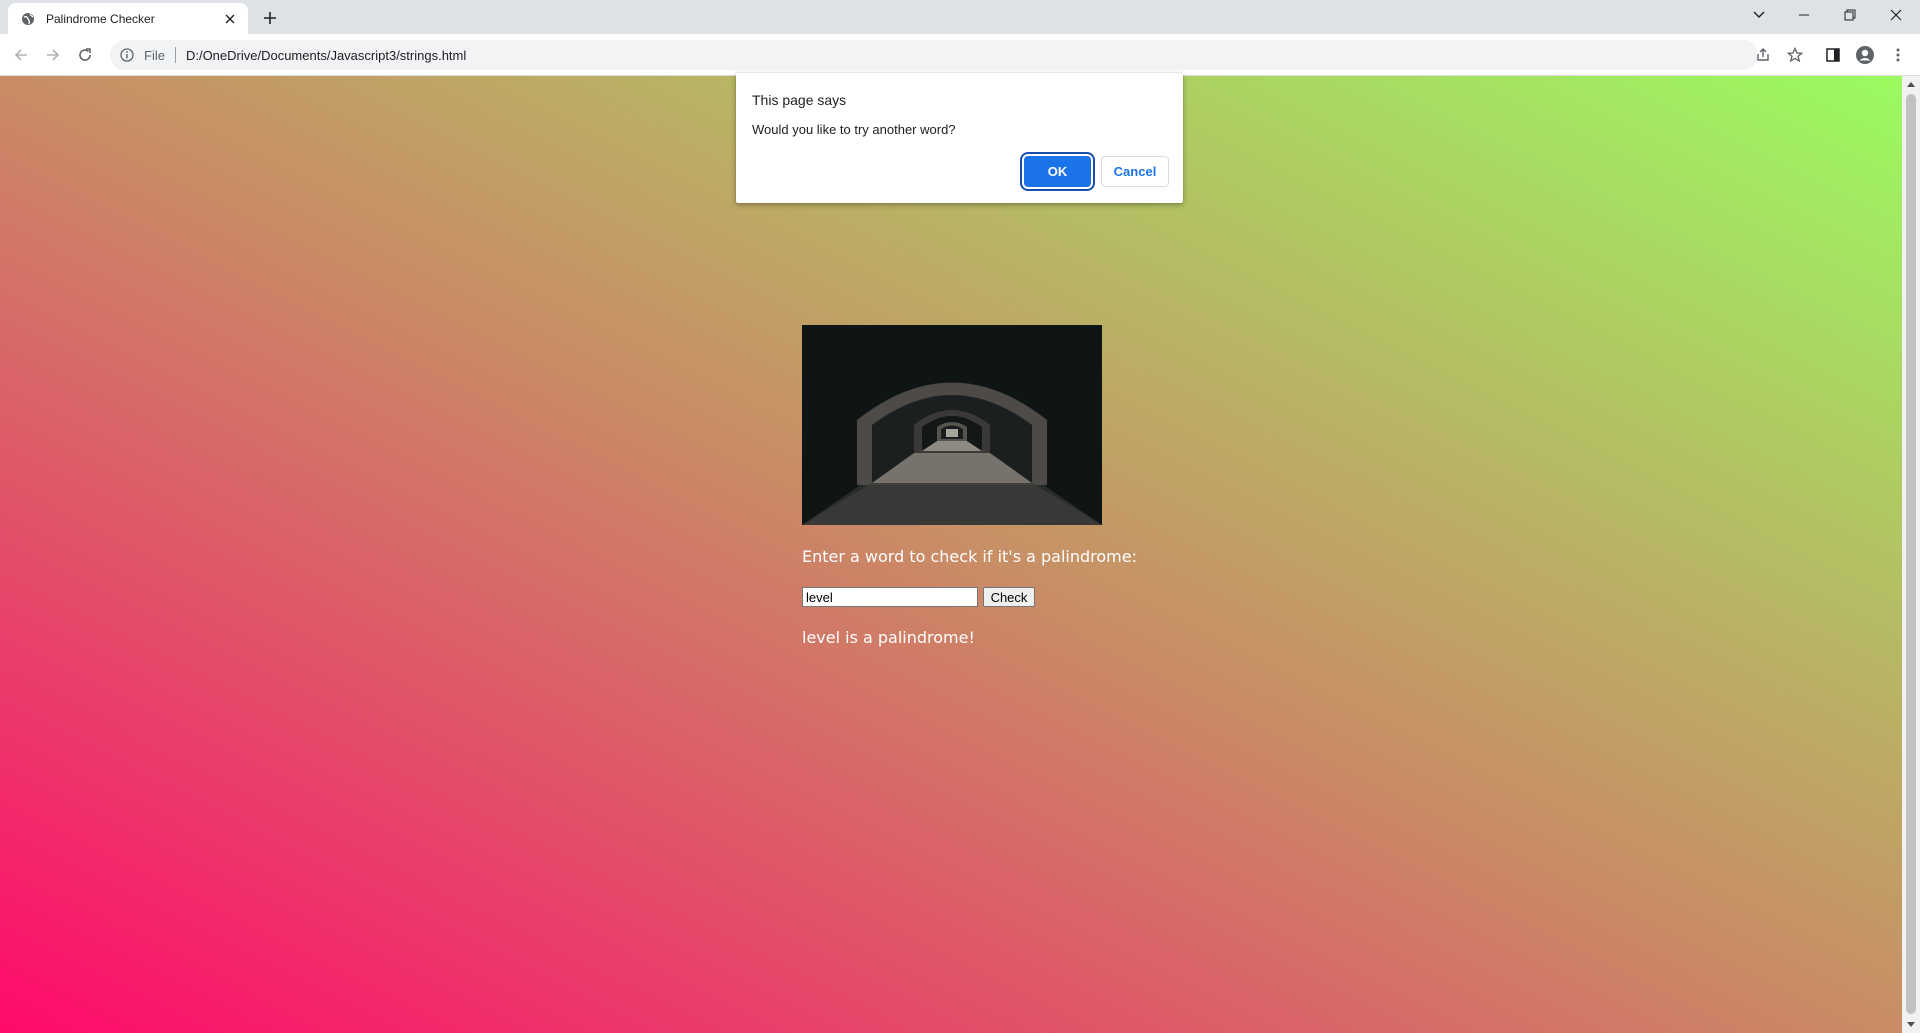 The image size is (1920, 1033). What do you see at coordinates (890, 597) in the screenshot?
I see `word-input` at bounding box center [890, 597].